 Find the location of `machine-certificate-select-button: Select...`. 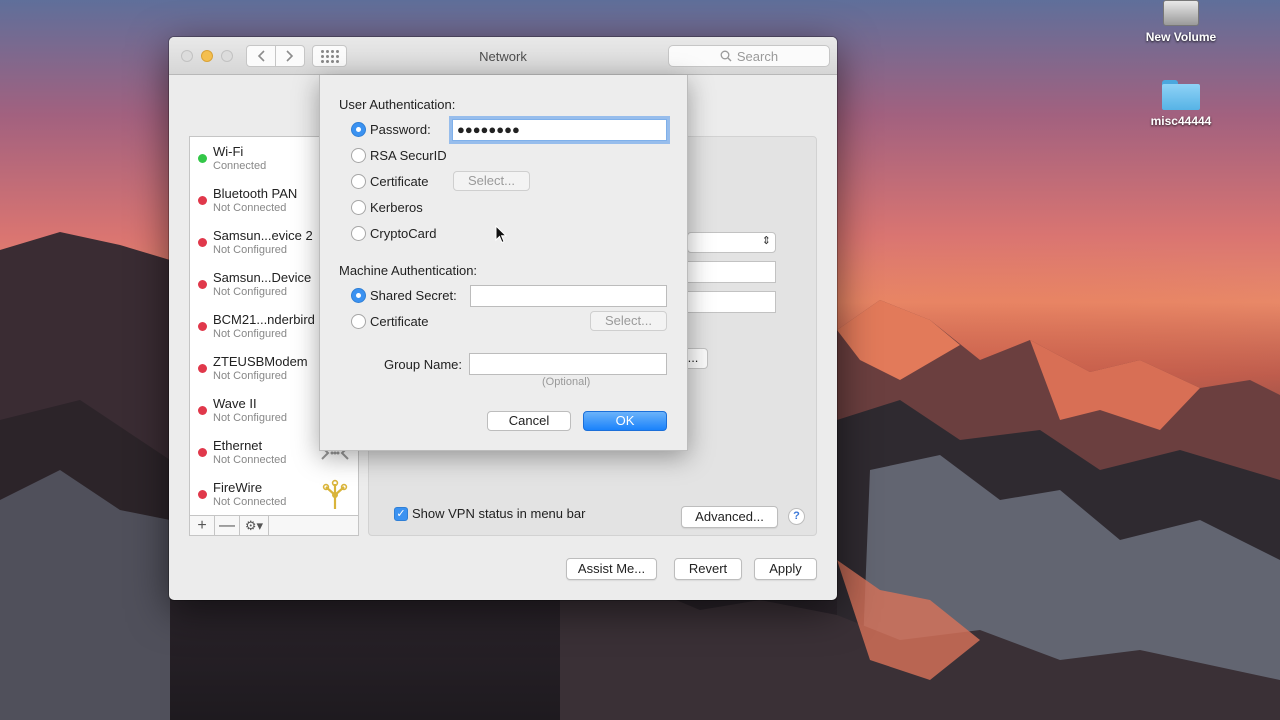

machine-certificate-select-button: Select... is located at coordinates (628, 321).